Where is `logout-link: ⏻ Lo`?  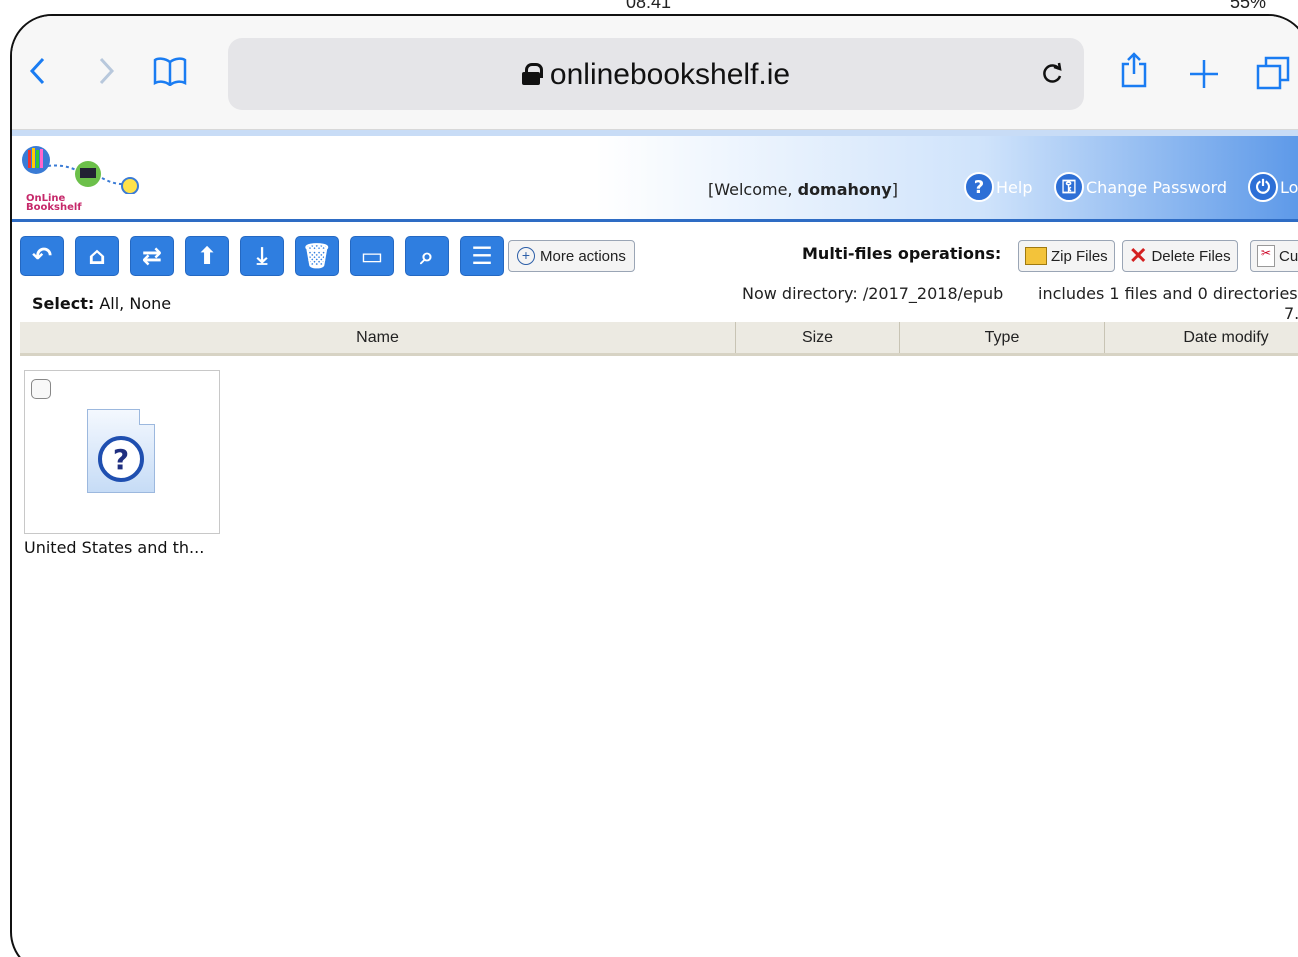
logout-link: ⏻ Lo is located at coordinates (1273, 187).